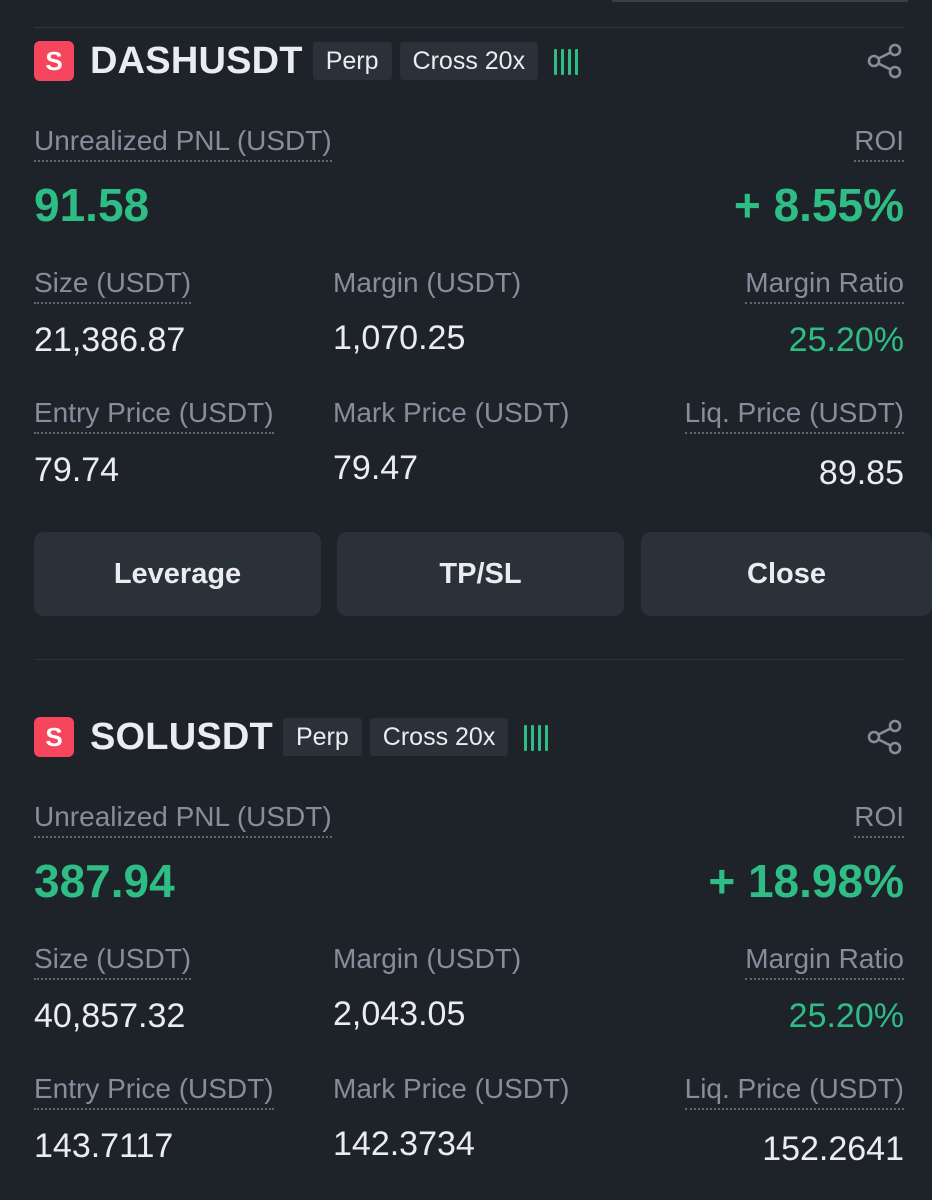 This screenshot has height=1200, width=932. What do you see at coordinates (104, 1146) in the screenshot?
I see `entry-price-value: 143.7117` at bounding box center [104, 1146].